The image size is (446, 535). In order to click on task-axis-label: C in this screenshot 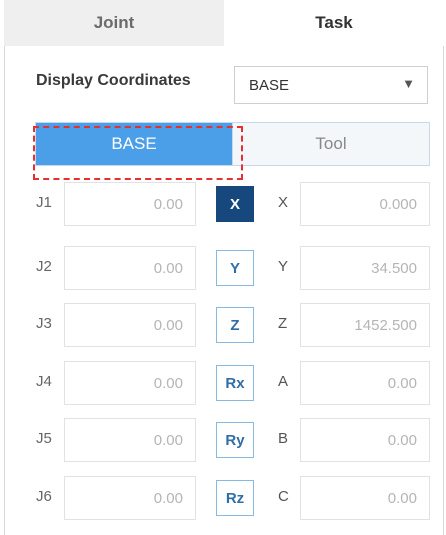, I will do `click(283, 496)`.